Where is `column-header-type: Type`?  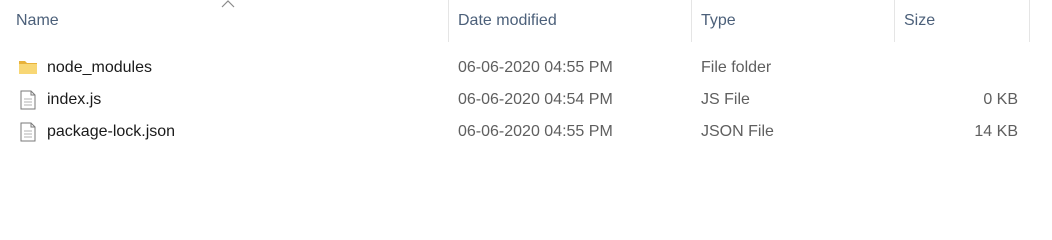 column-header-type: Type is located at coordinates (792, 21).